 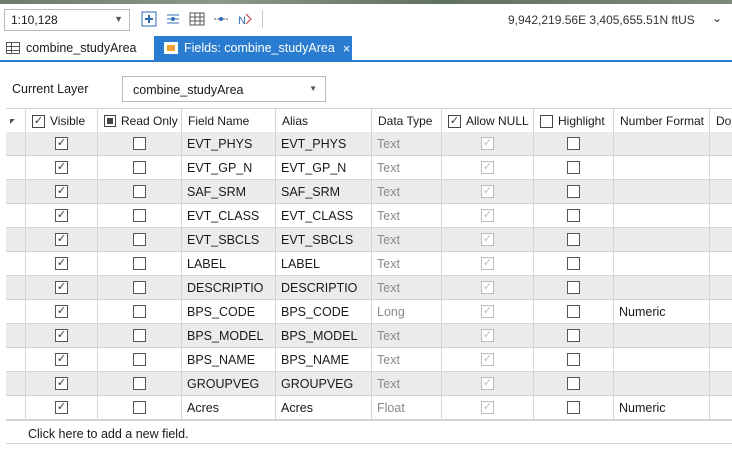 I want to click on select-all-corner, so click(x=16, y=121).